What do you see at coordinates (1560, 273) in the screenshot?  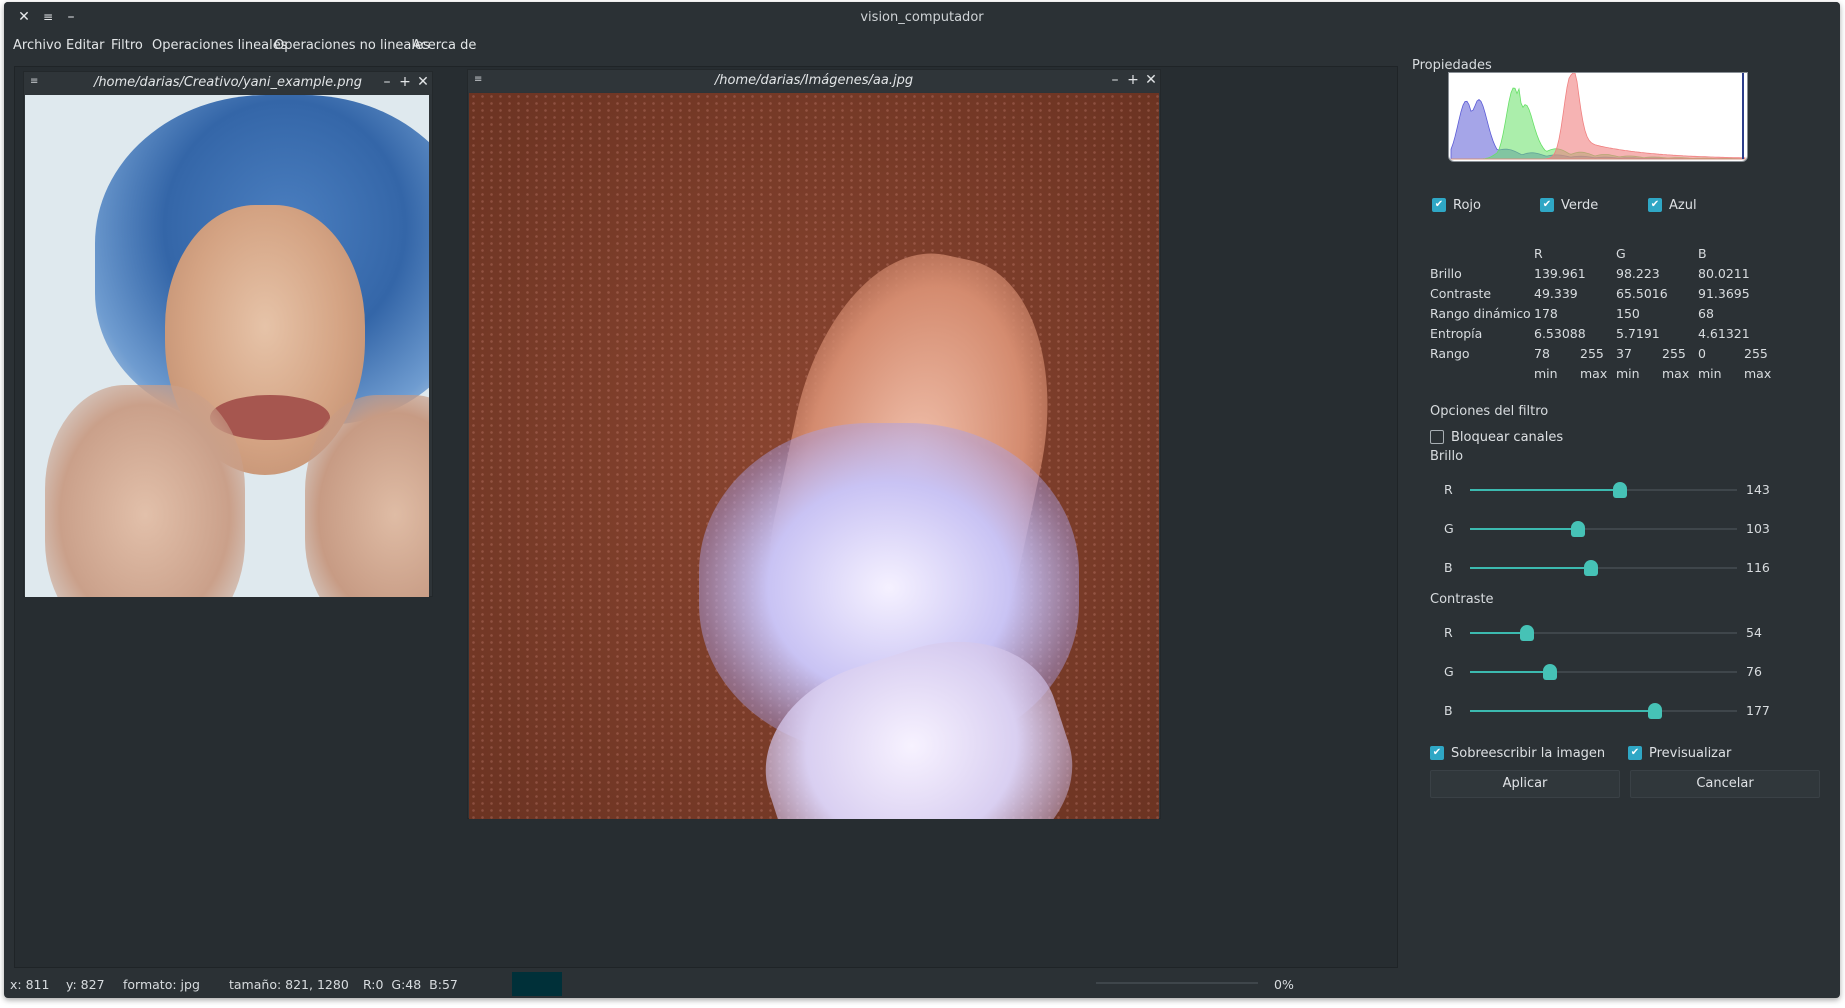 I see `stats-value: 139.961` at bounding box center [1560, 273].